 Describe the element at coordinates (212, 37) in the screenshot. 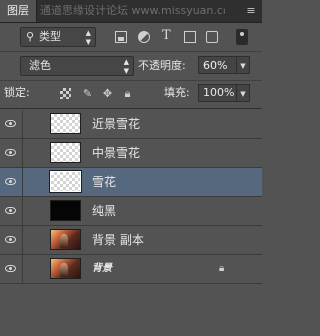

I see `smart-object-filter-icon` at that location.